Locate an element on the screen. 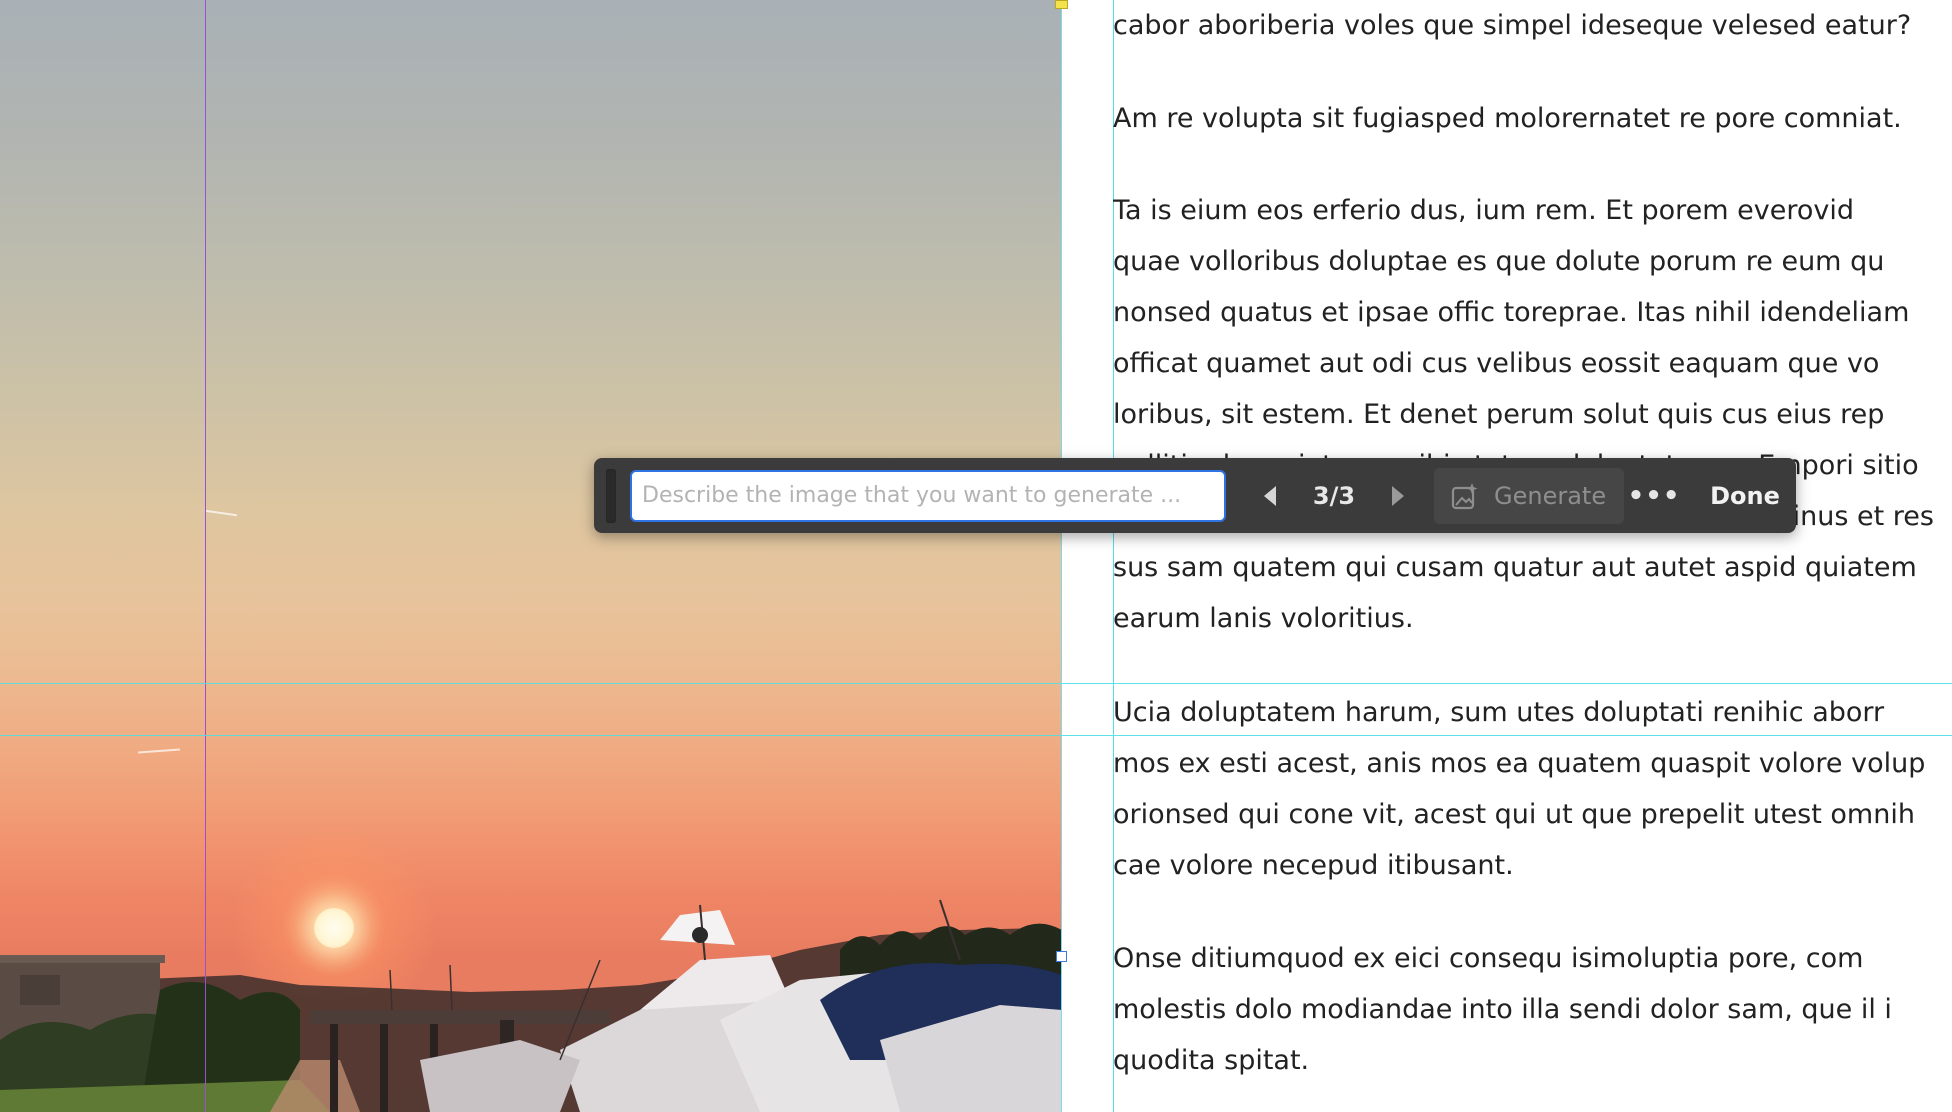 This screenshot has height=1112, width=1952. more-options-button: ••• is located at coordinates (1654, 496).